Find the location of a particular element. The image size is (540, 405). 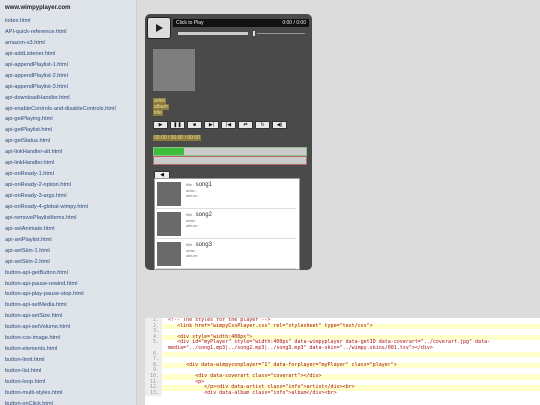

playlist: title : song1 artist : album is located at coordinates (227, 224).